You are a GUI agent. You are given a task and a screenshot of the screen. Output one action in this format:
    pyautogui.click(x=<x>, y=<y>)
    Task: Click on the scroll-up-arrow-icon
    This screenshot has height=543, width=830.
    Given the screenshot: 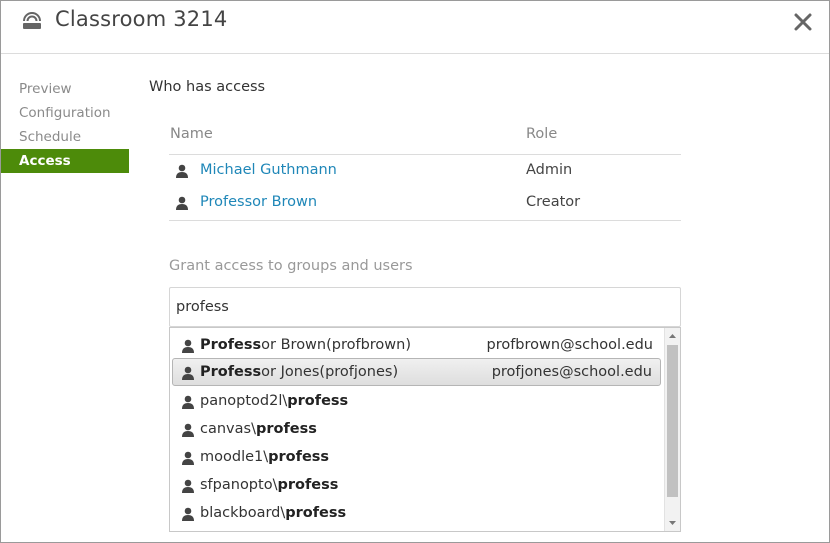 What is the action you would take?
    pyautogui.click(x=672, y=336)
    